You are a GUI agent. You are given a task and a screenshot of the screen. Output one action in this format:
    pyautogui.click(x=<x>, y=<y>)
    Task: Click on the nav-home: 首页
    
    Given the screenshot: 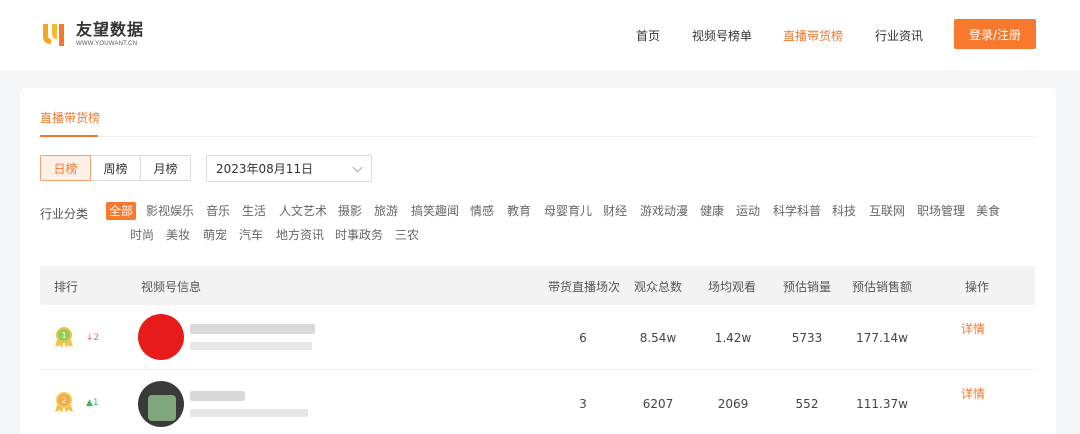 What is the action you would take?
    pyautogui.click(x=648, y=35)
    